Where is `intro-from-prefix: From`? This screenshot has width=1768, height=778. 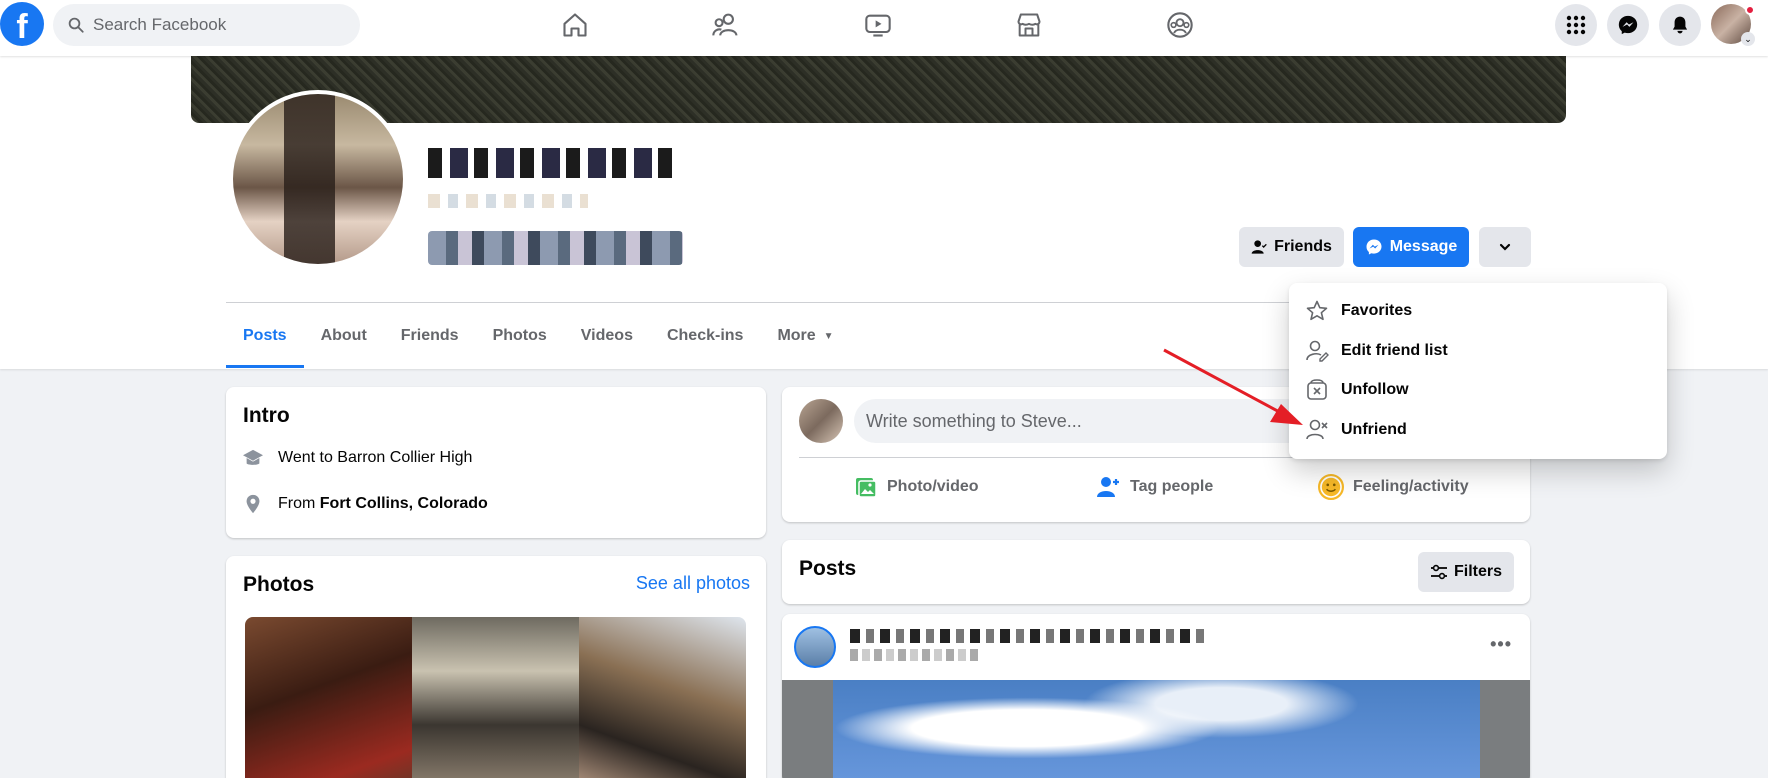
intro-from-prefix: From is located at coordinates (297, 503).